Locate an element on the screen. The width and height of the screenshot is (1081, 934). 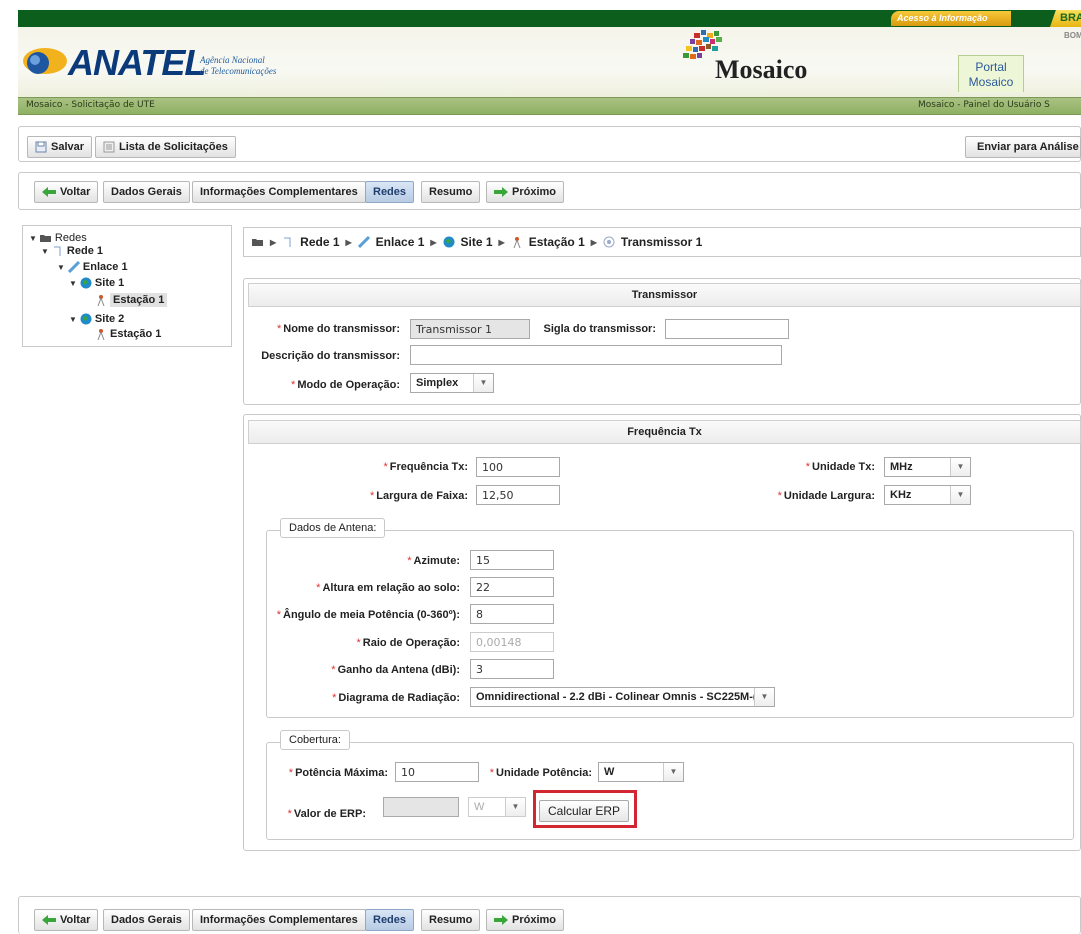
sigla-transmissor-field is located at coordinates (727, 329).